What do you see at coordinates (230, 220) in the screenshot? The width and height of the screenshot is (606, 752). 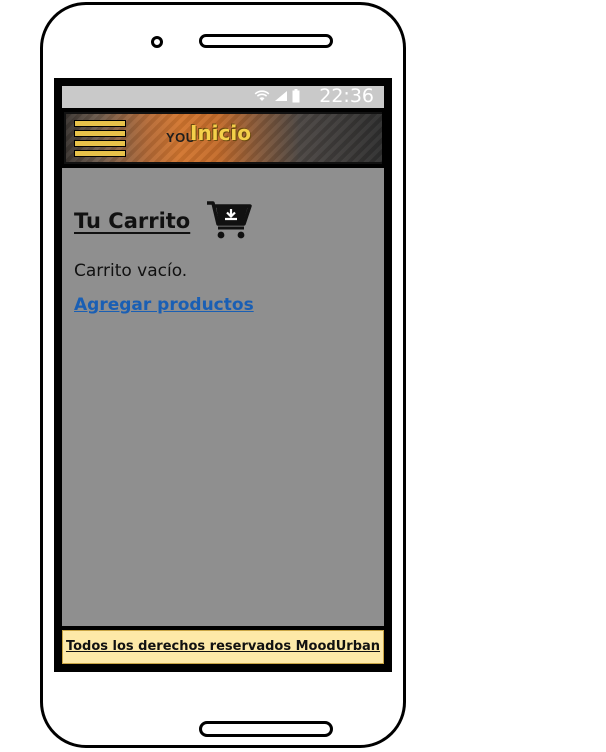 I see `cart-download-icon` at bounding box center [230, 220].